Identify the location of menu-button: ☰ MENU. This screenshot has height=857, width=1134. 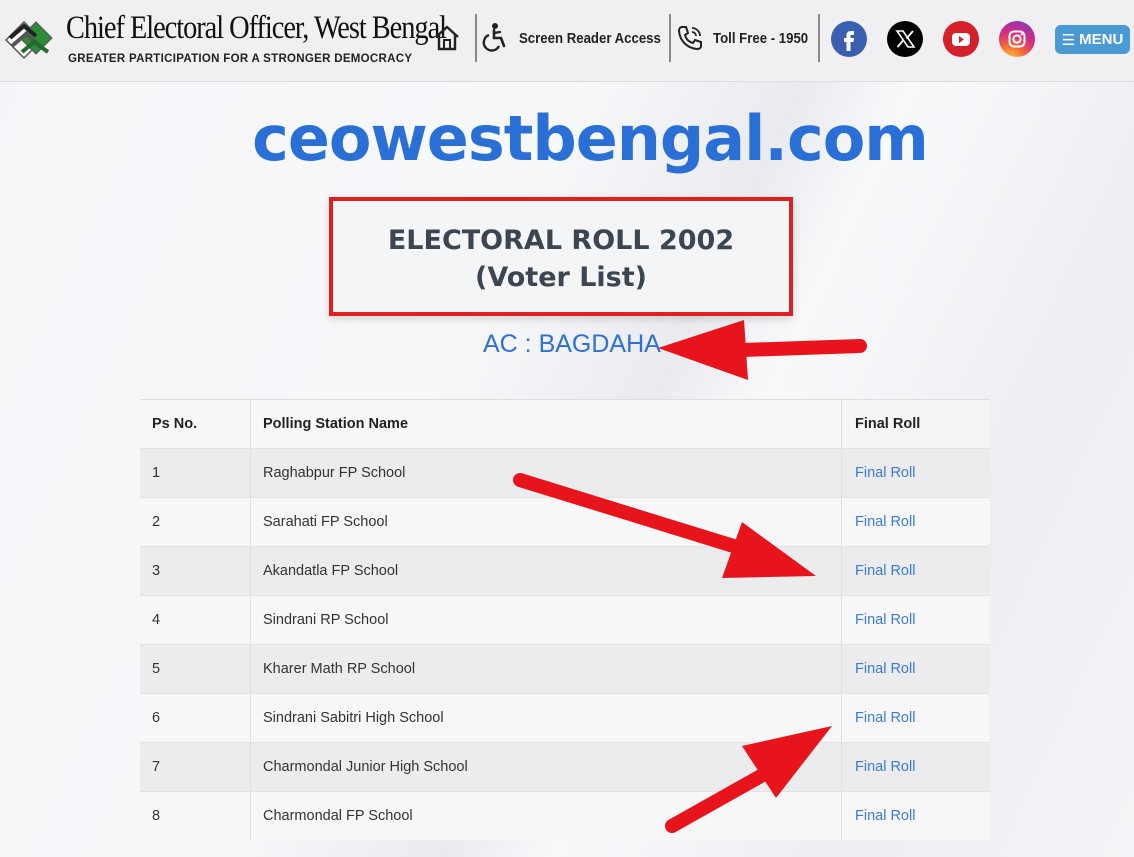
(1092, 39).